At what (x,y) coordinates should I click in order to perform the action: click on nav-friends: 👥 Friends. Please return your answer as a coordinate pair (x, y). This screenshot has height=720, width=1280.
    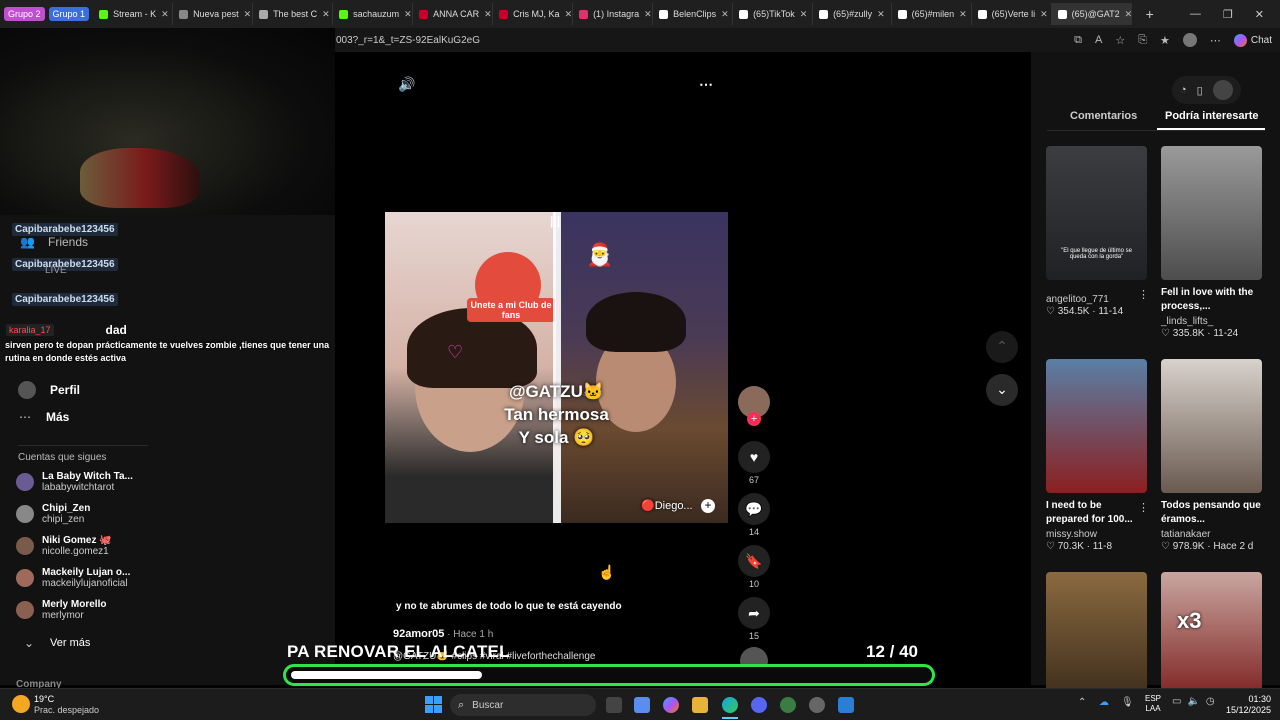
    Looking at the image, I should click on (54, 242).